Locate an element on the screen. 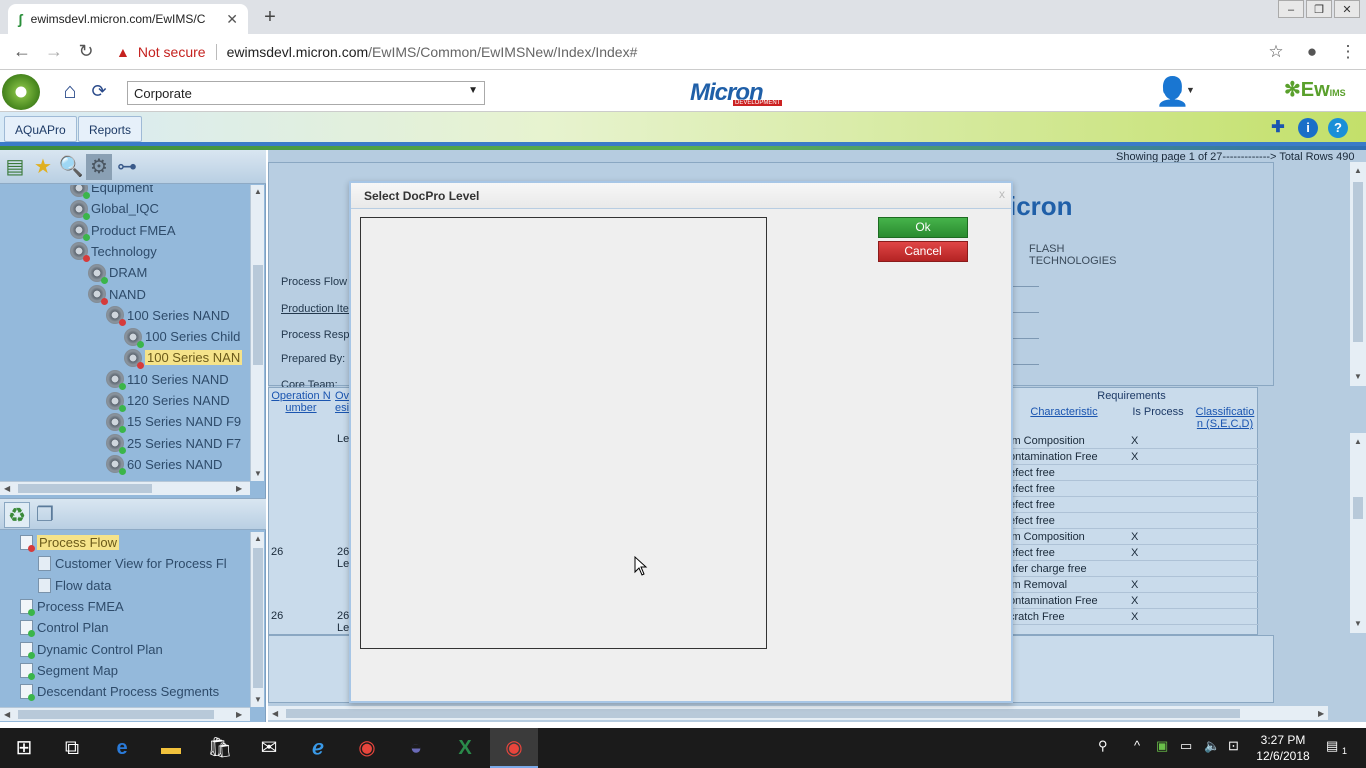 The width and height of the screenshot is (1366, 768). tray-chevron-up-icon: ^ is located at coordinates (1137, 745).